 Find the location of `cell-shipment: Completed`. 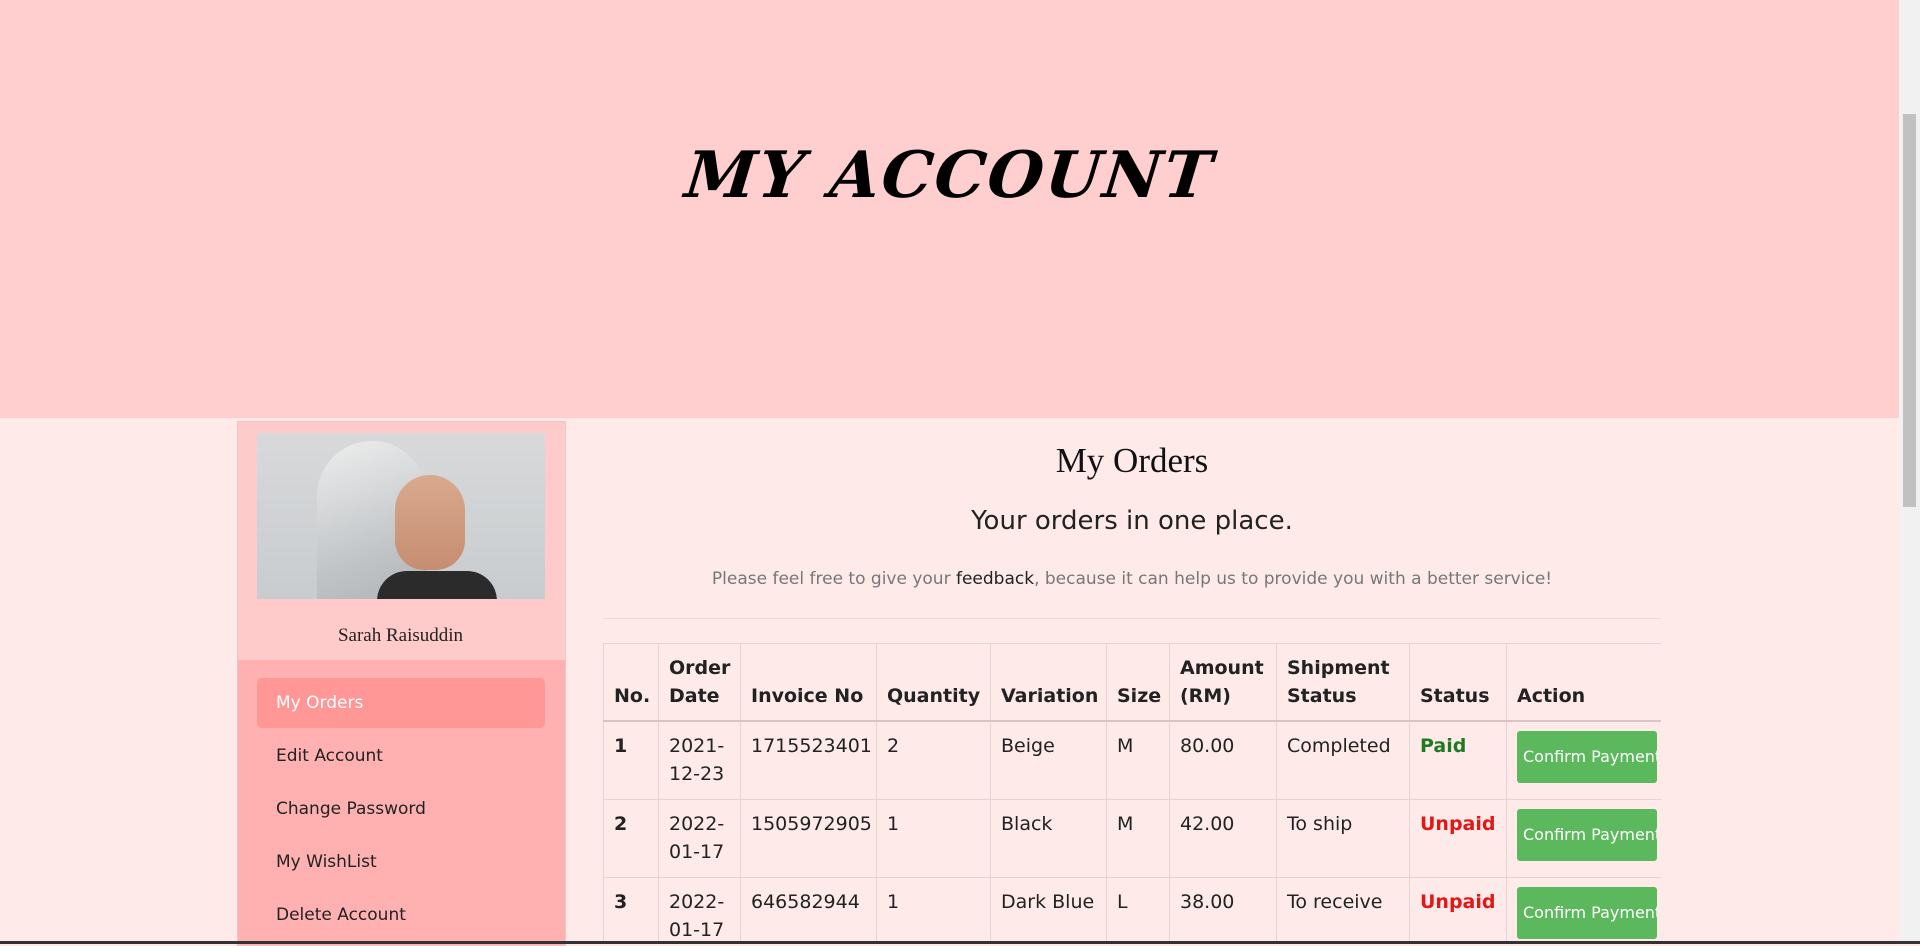

cell-shipment: Completed is located at coordinates (1343, 760).